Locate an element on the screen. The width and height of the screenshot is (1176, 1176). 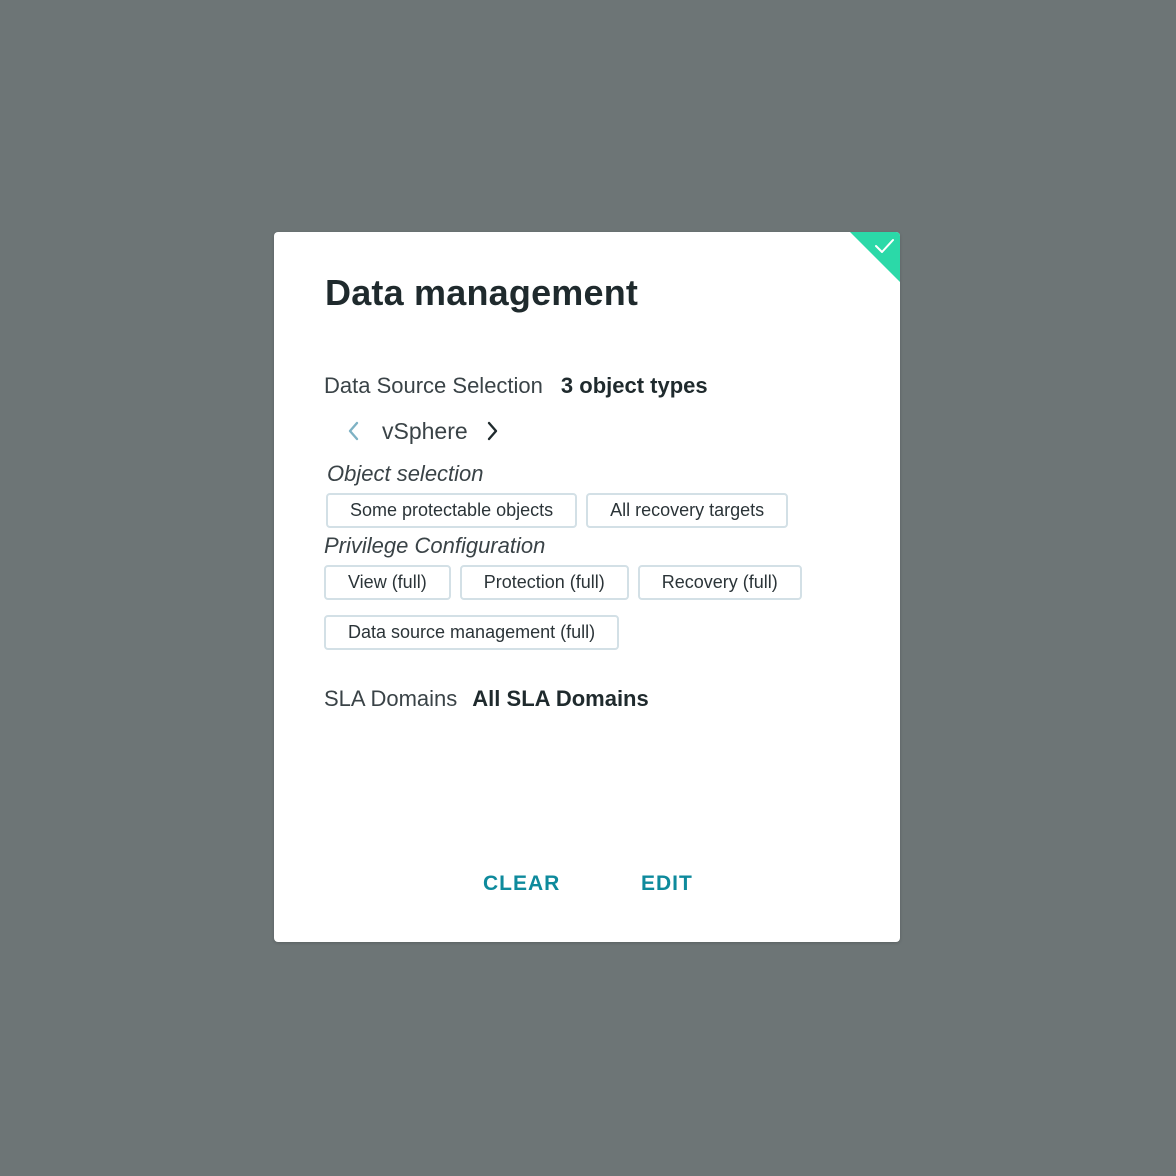
privilege-chip: Recovery (full) is located at coordinates (719, 582).